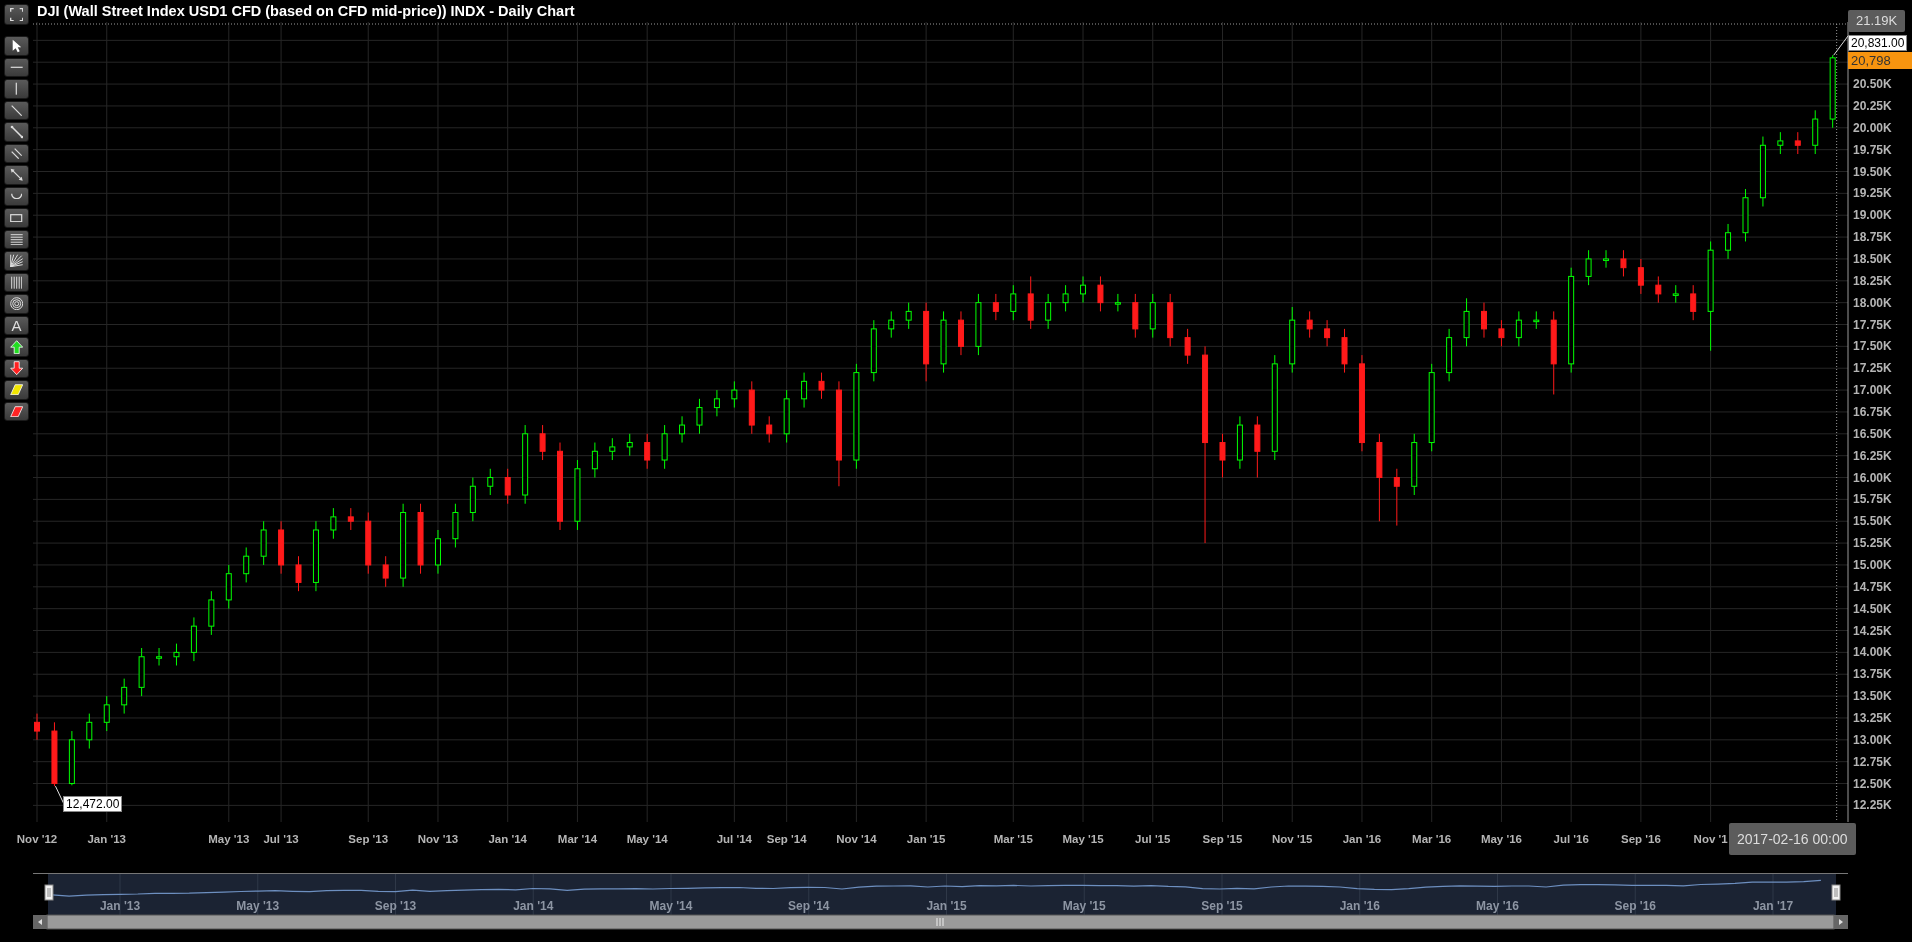  Describe the element at coordinates (40, 922) in the screenshot. I see `scroll-left-button` at that location.